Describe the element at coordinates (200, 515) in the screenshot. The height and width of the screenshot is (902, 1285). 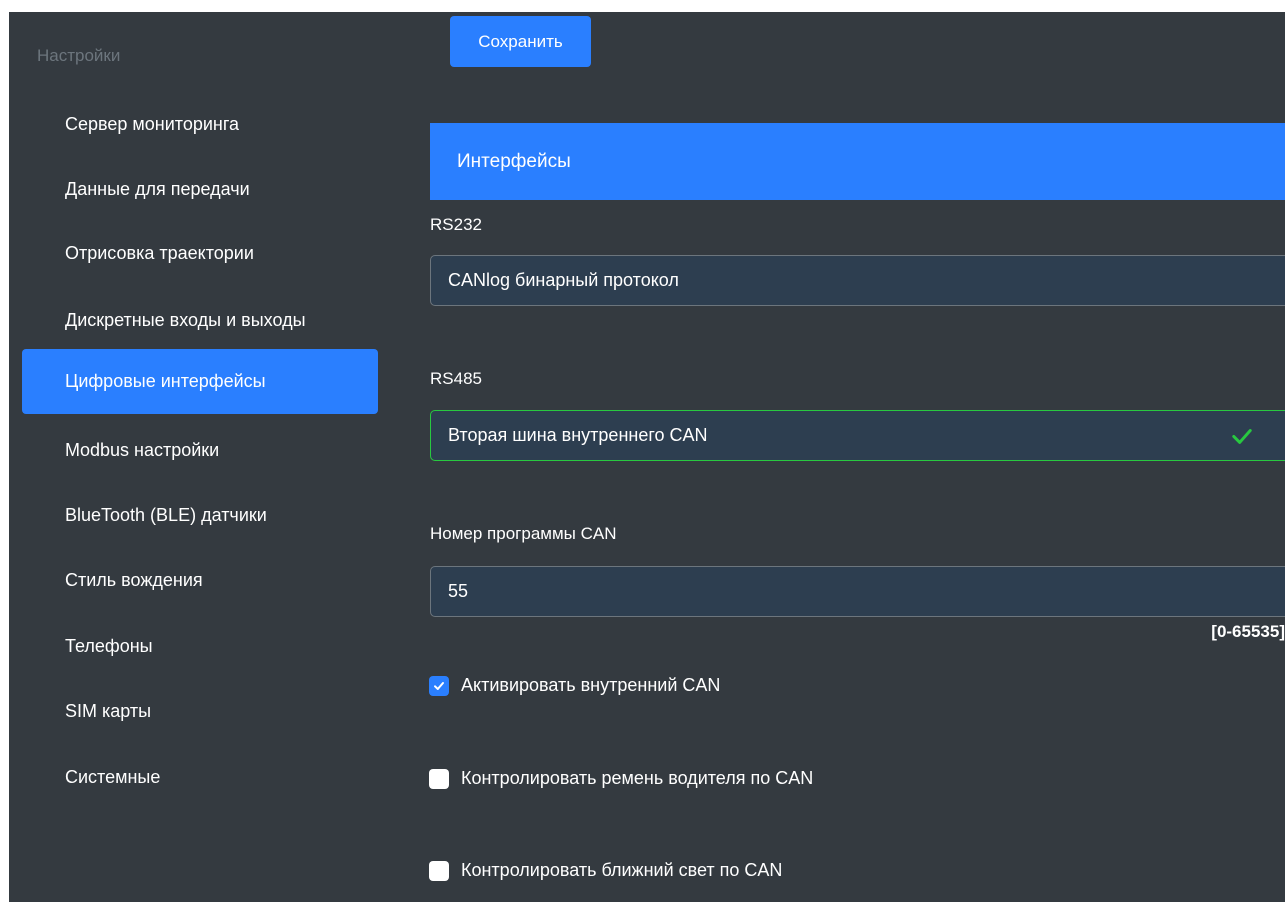
I see `sidebar-item-ble-sensors: BlueTooth (BLE) датчики` at that location.